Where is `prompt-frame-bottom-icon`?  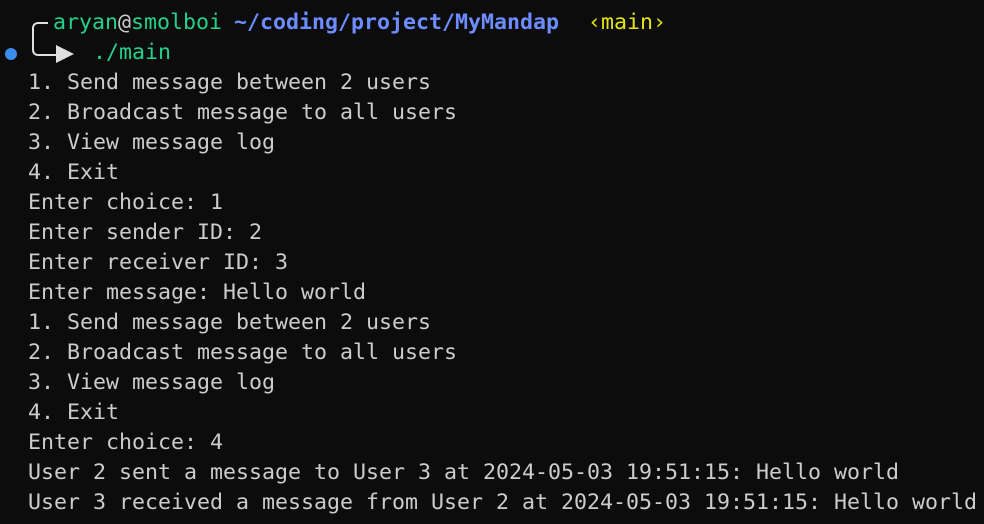 prompt-frame-bottom-icon is located at coordinates (45, 47).